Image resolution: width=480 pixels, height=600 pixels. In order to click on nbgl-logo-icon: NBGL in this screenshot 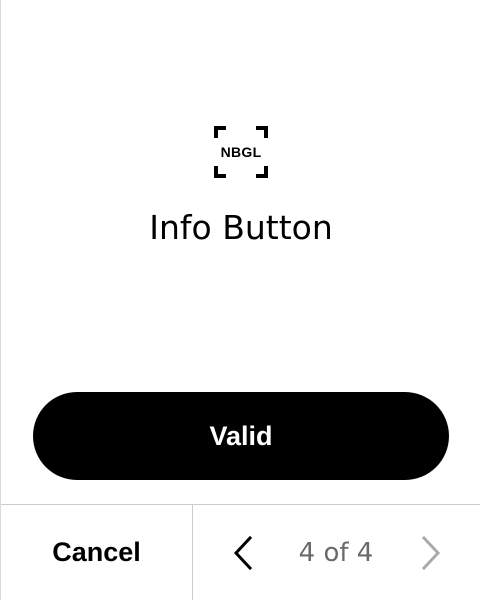, I will do `click(241, 152)`.